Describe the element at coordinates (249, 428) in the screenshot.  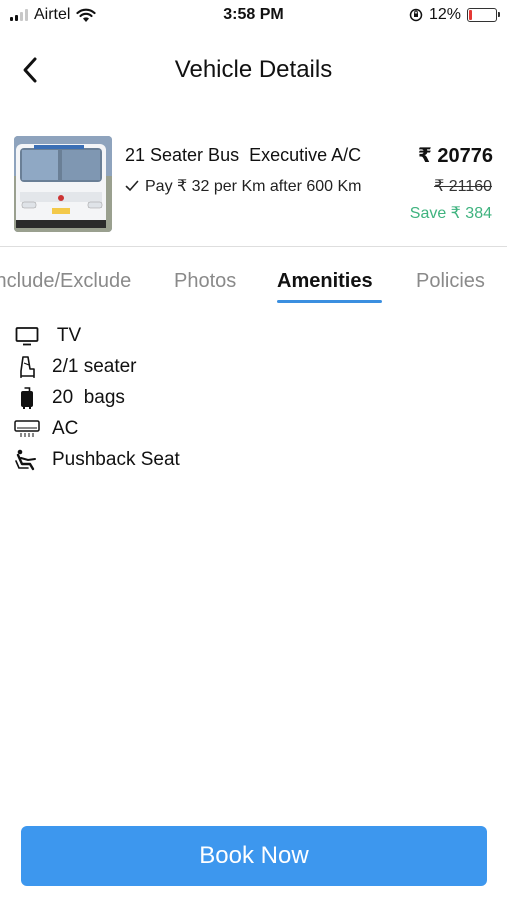
I see `amenity-ac: AC` at that location.